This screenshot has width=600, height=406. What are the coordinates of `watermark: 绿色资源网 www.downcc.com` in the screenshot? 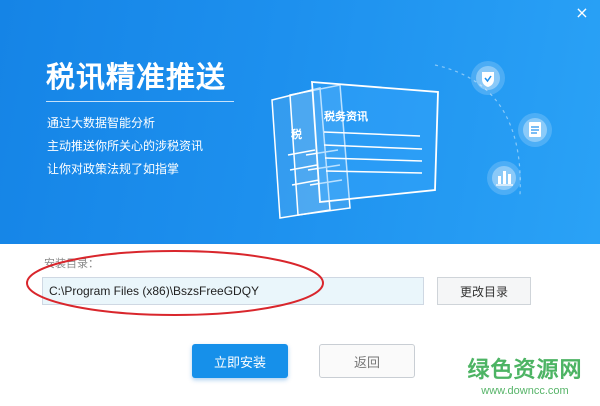 It's located at (525, 374).